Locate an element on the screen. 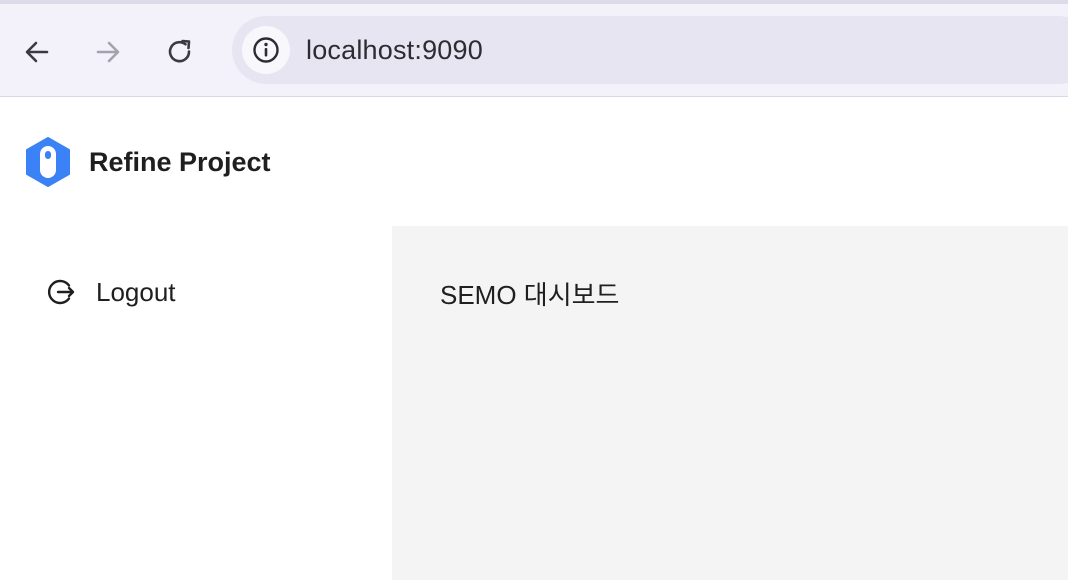  sidebar-item-logout: Logout is located at coordinates (110, 292).